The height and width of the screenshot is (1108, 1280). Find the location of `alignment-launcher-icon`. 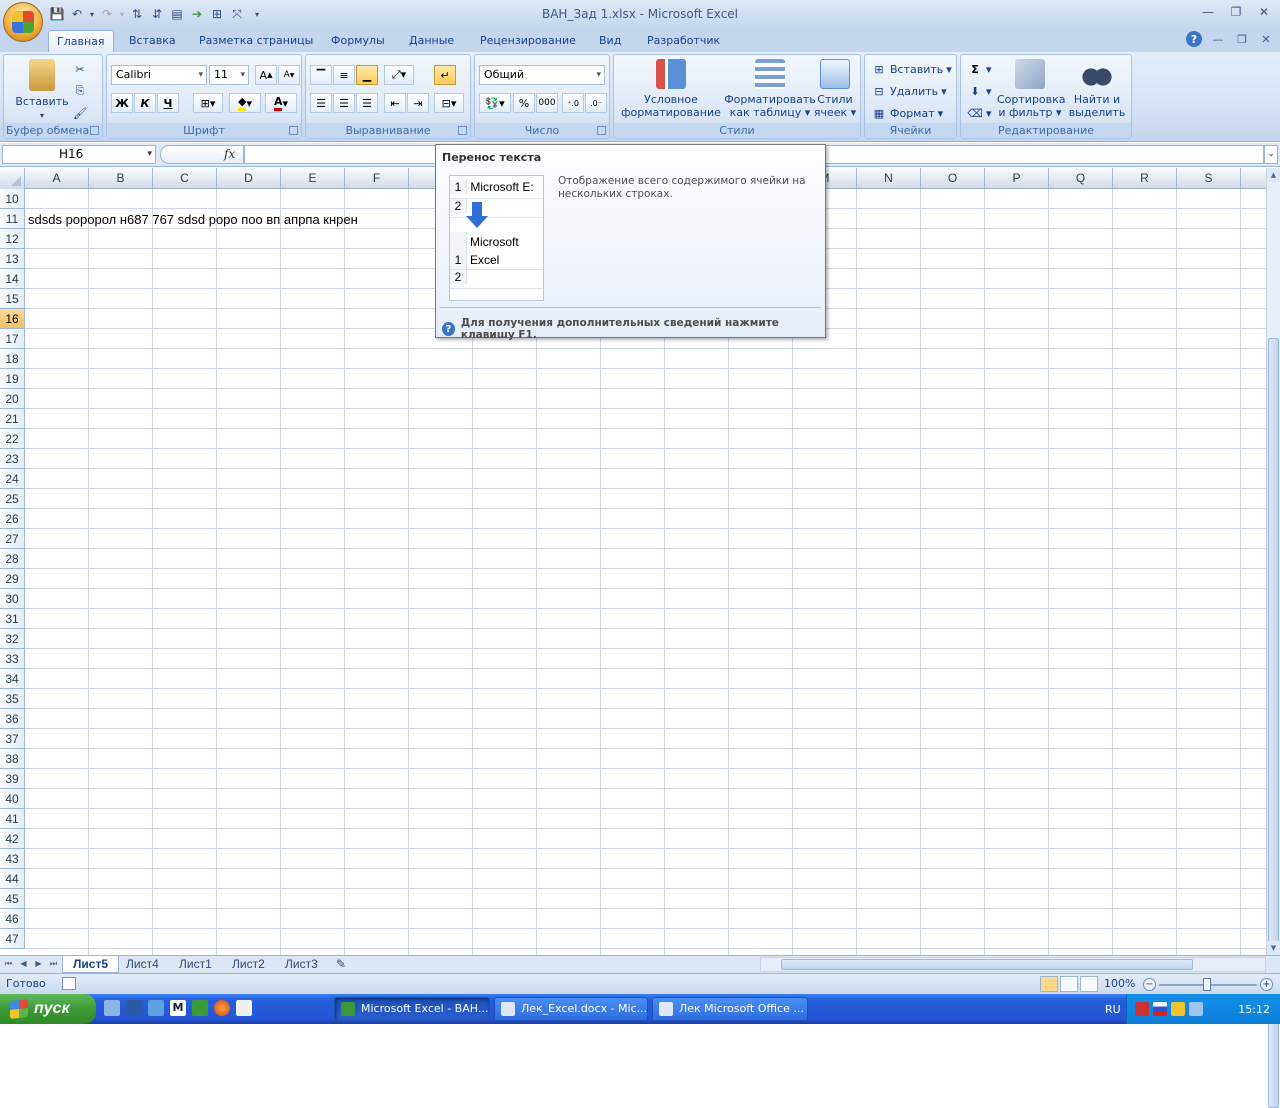

alignment-launcher-icon is located at coordinates (462, 130).